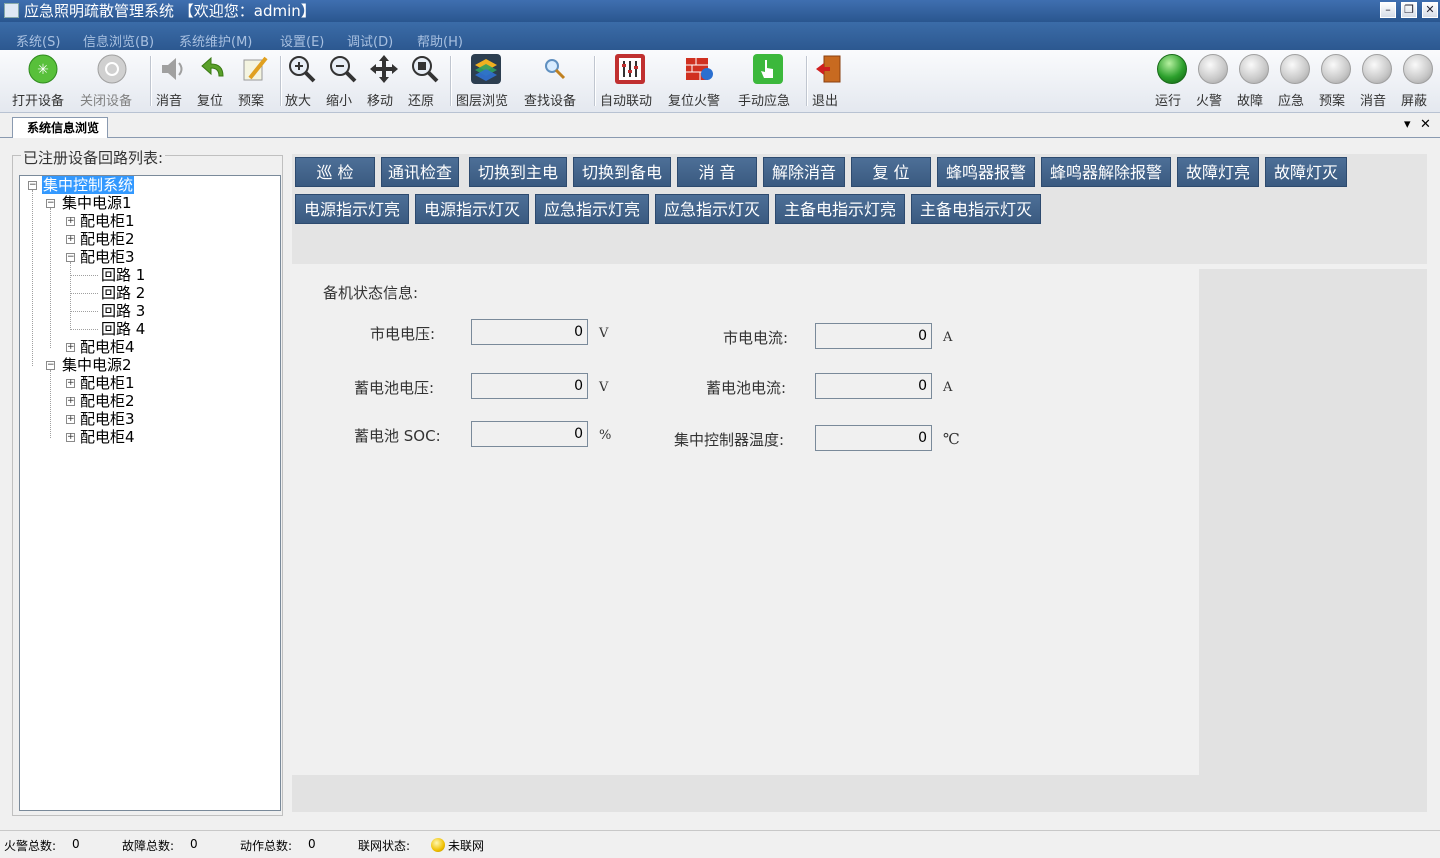 The image size is (1440, 858). I want to click on reset-command-button: 复 位, so click(891, 172).